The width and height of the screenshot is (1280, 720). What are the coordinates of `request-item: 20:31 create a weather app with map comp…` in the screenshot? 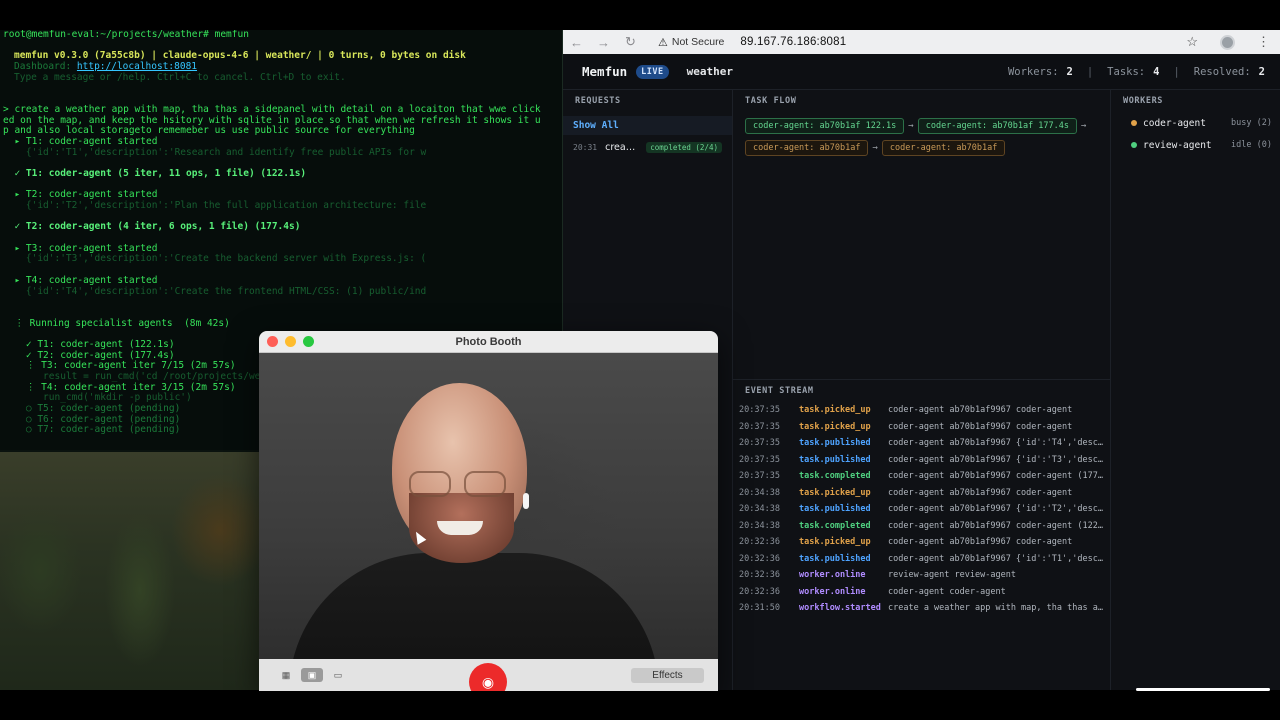 It's located at (647, 147).